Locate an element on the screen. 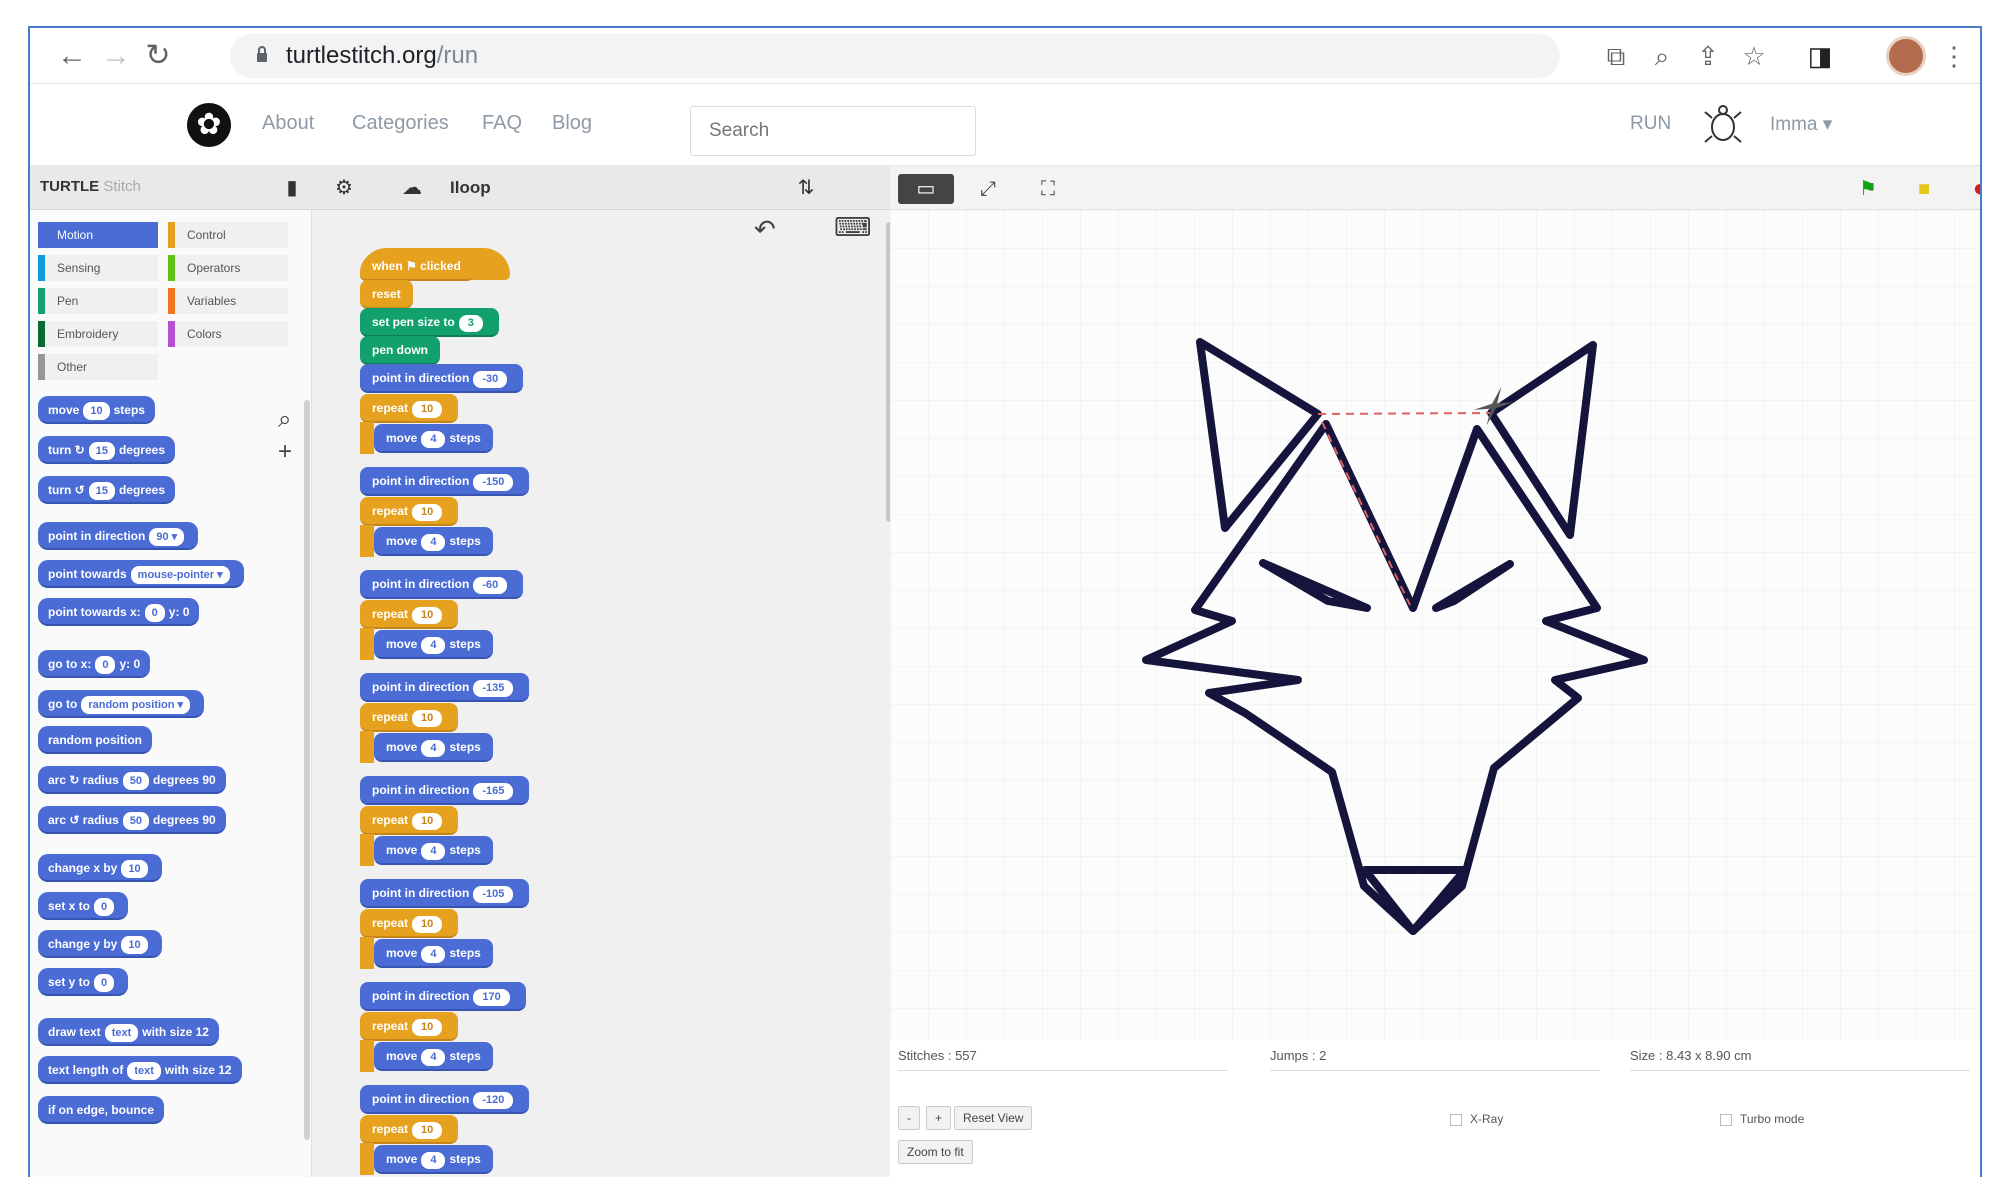  fullscreen-icon: ⛶ is located at coordinates (1048, 189).